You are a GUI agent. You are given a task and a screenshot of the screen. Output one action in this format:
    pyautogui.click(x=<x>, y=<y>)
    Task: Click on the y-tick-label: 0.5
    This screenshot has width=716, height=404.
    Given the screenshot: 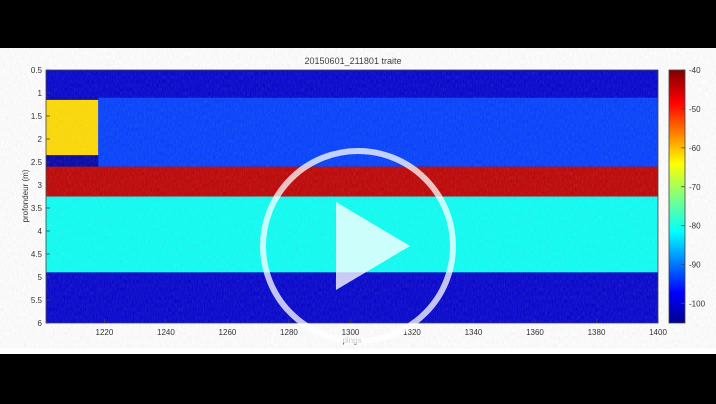 What is the action you would take?
    pyautogui.click(x=37, y=70)
    